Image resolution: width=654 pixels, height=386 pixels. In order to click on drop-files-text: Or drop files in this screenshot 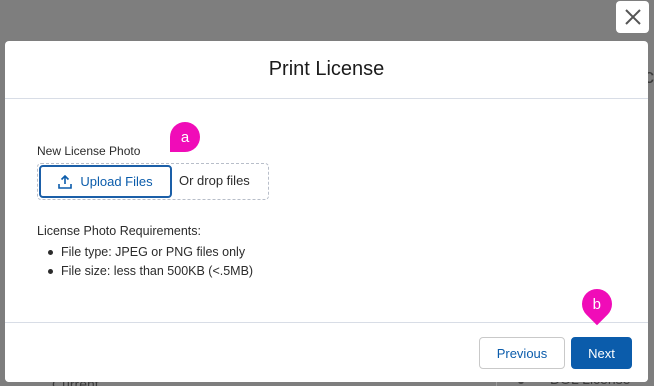, I will do `click(214, 180)`.